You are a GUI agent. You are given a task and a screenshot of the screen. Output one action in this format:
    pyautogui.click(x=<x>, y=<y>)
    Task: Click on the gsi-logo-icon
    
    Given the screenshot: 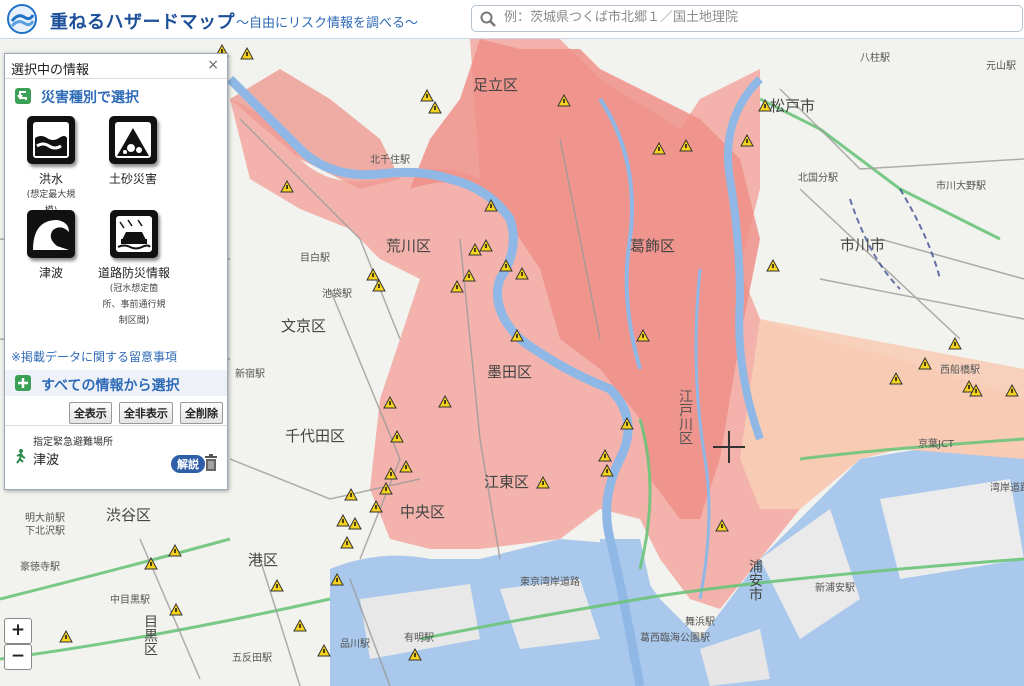 What is the action you would take?
    pyautogui.click(x=22, y=19)
    